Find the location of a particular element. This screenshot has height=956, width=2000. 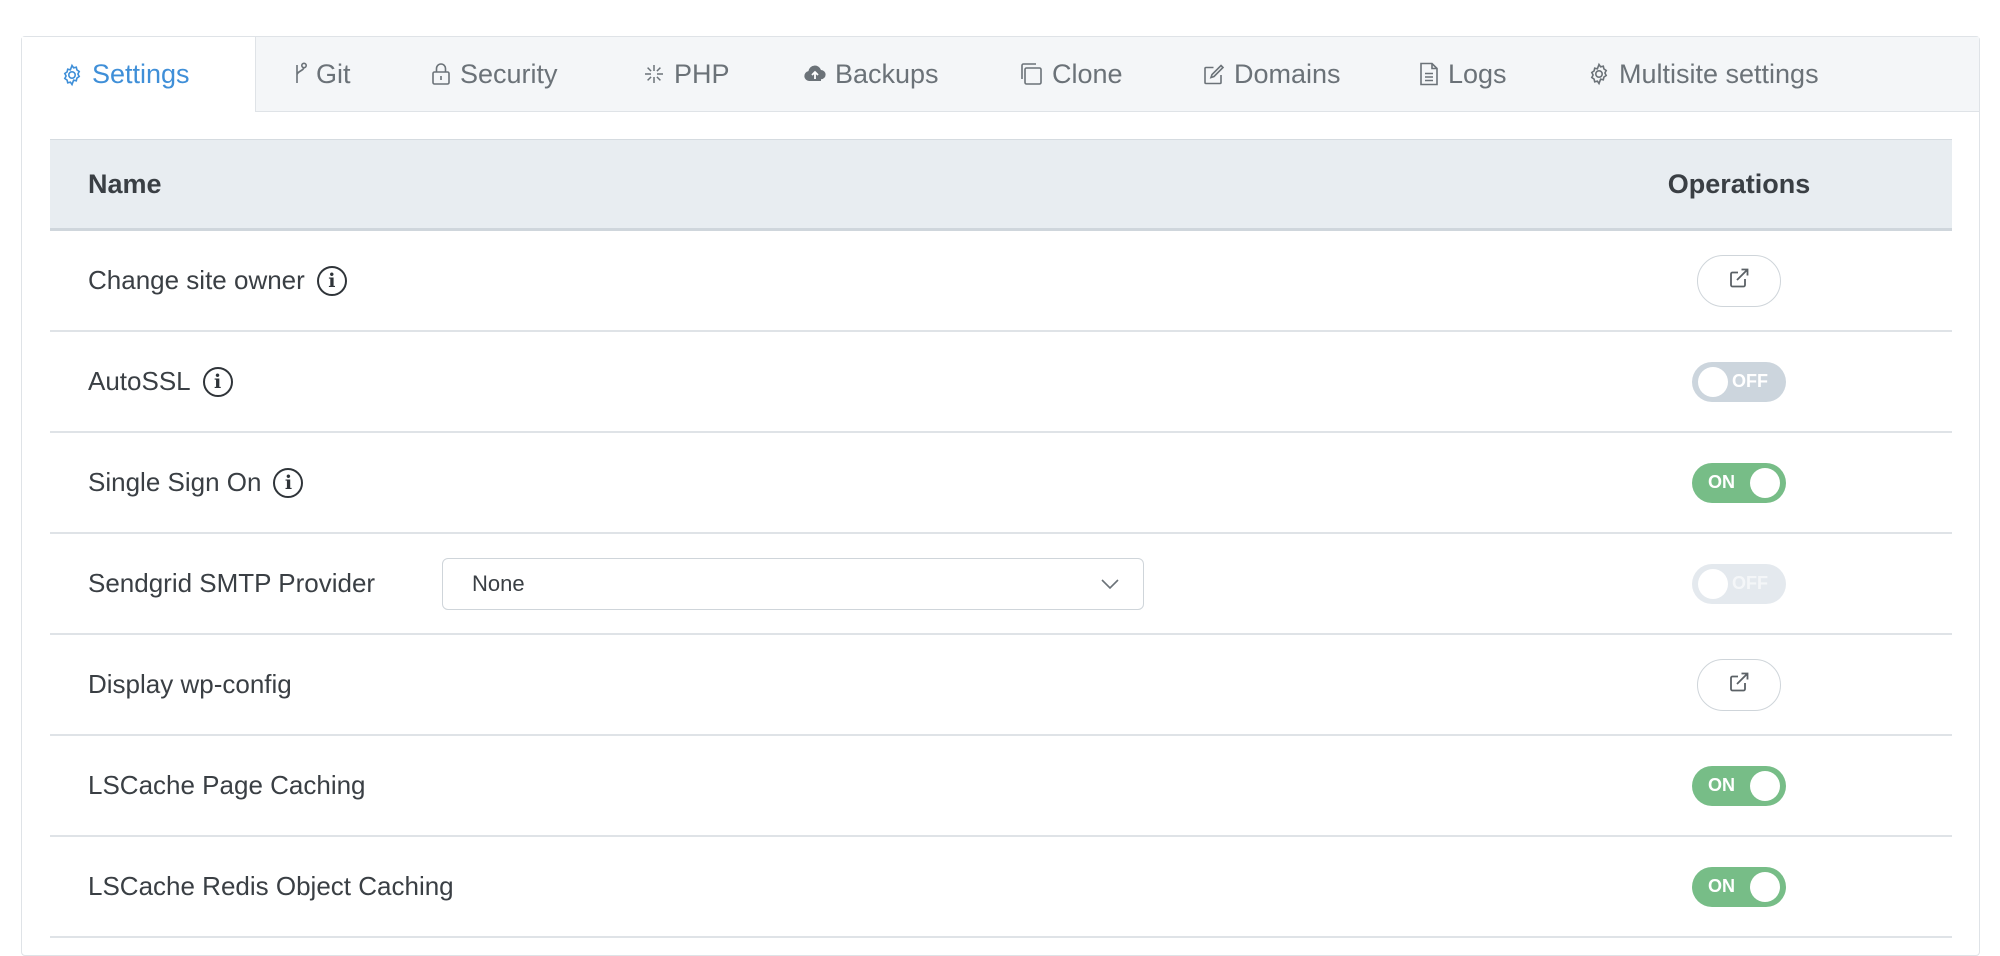

tab-logs: Logs is located at coordinates (1462, 74).